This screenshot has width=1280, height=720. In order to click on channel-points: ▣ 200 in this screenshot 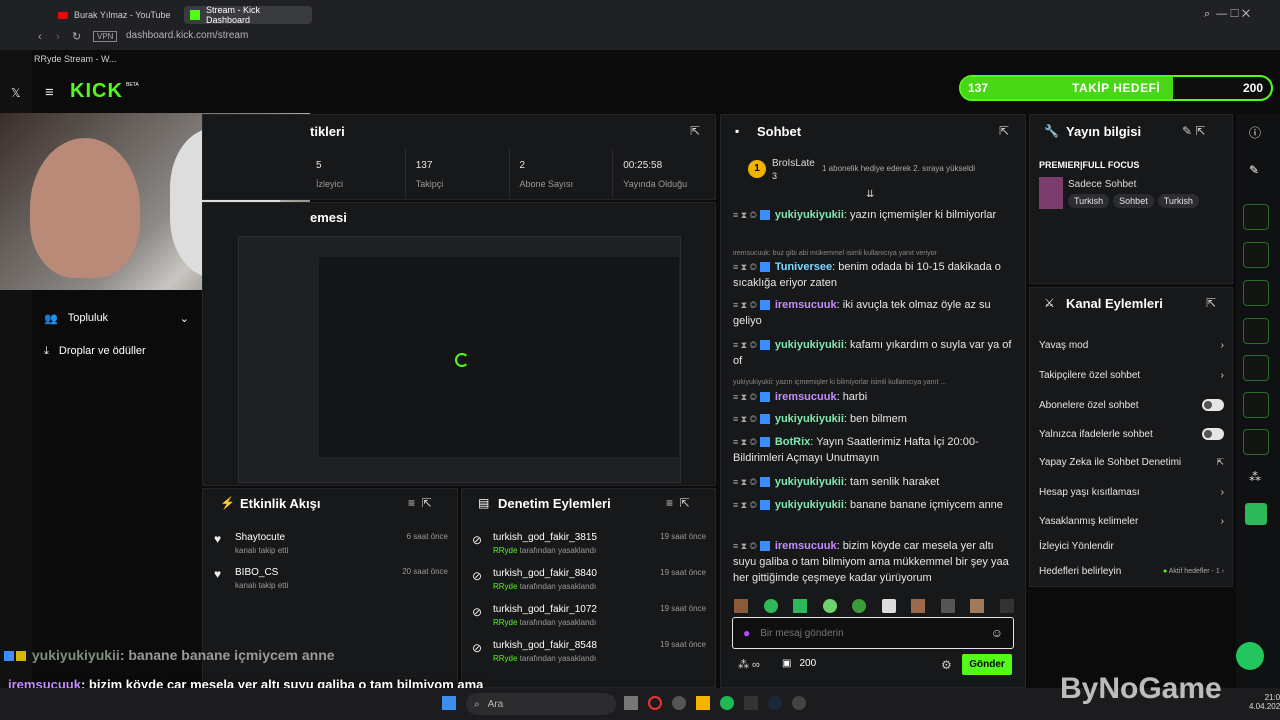, I will do `click(799, 663)`.